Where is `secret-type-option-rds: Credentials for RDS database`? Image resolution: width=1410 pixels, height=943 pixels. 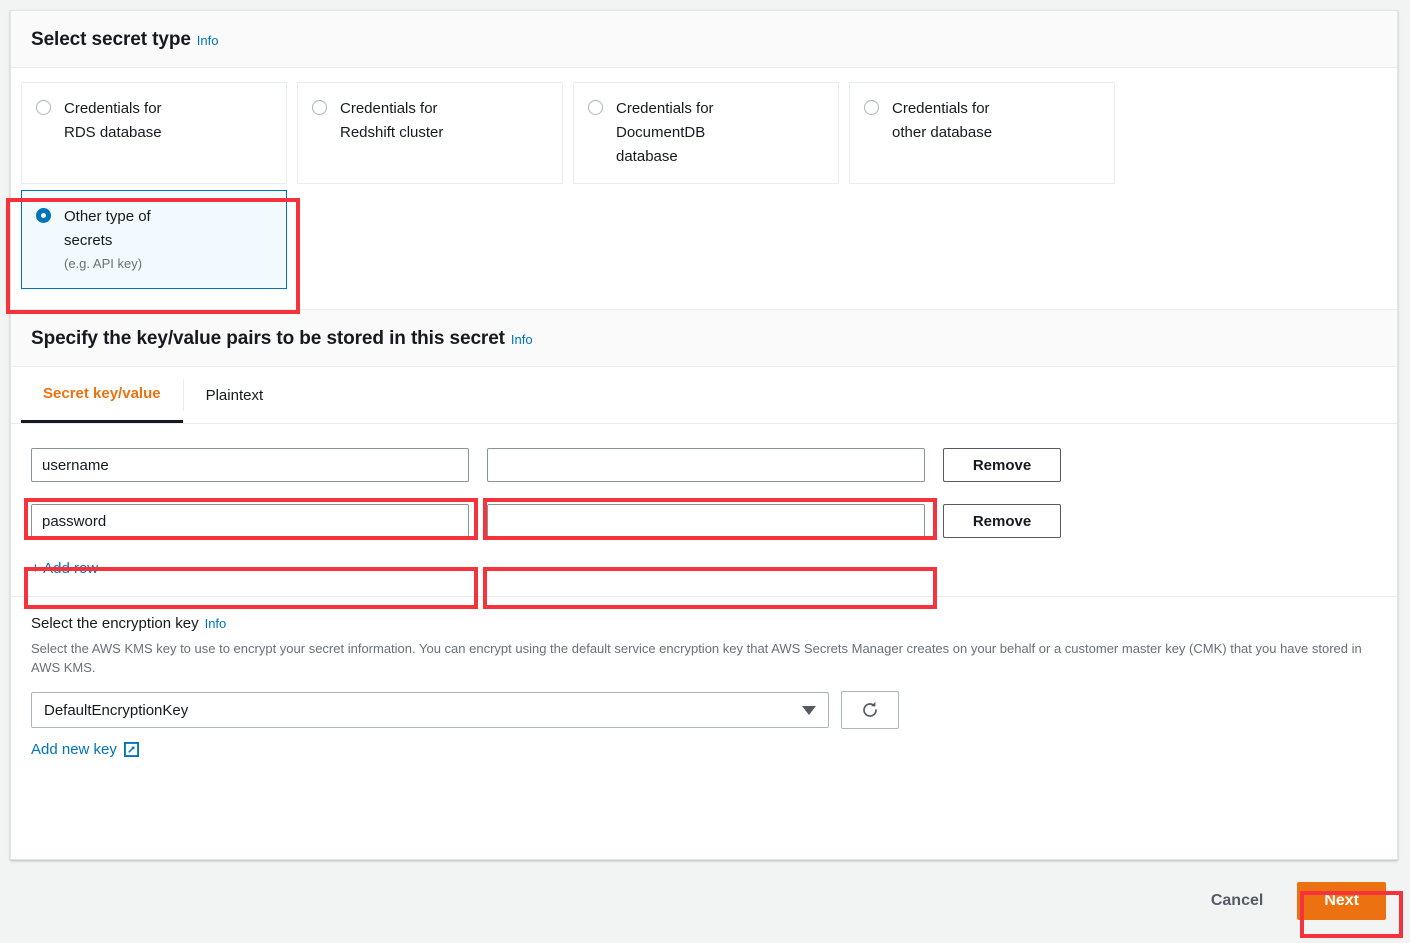
secret-type-option-rds: Credentials for RDS database is located at coordinates (154, 133).